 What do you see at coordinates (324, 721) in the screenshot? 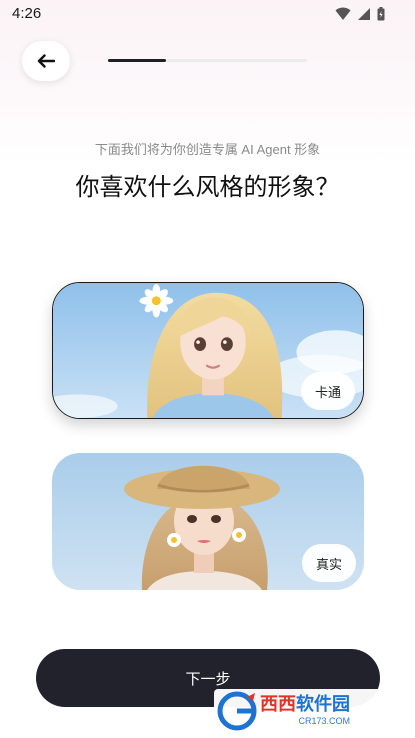
I see `watermark-url: CR173.COM` at bounding box center [324, 721].